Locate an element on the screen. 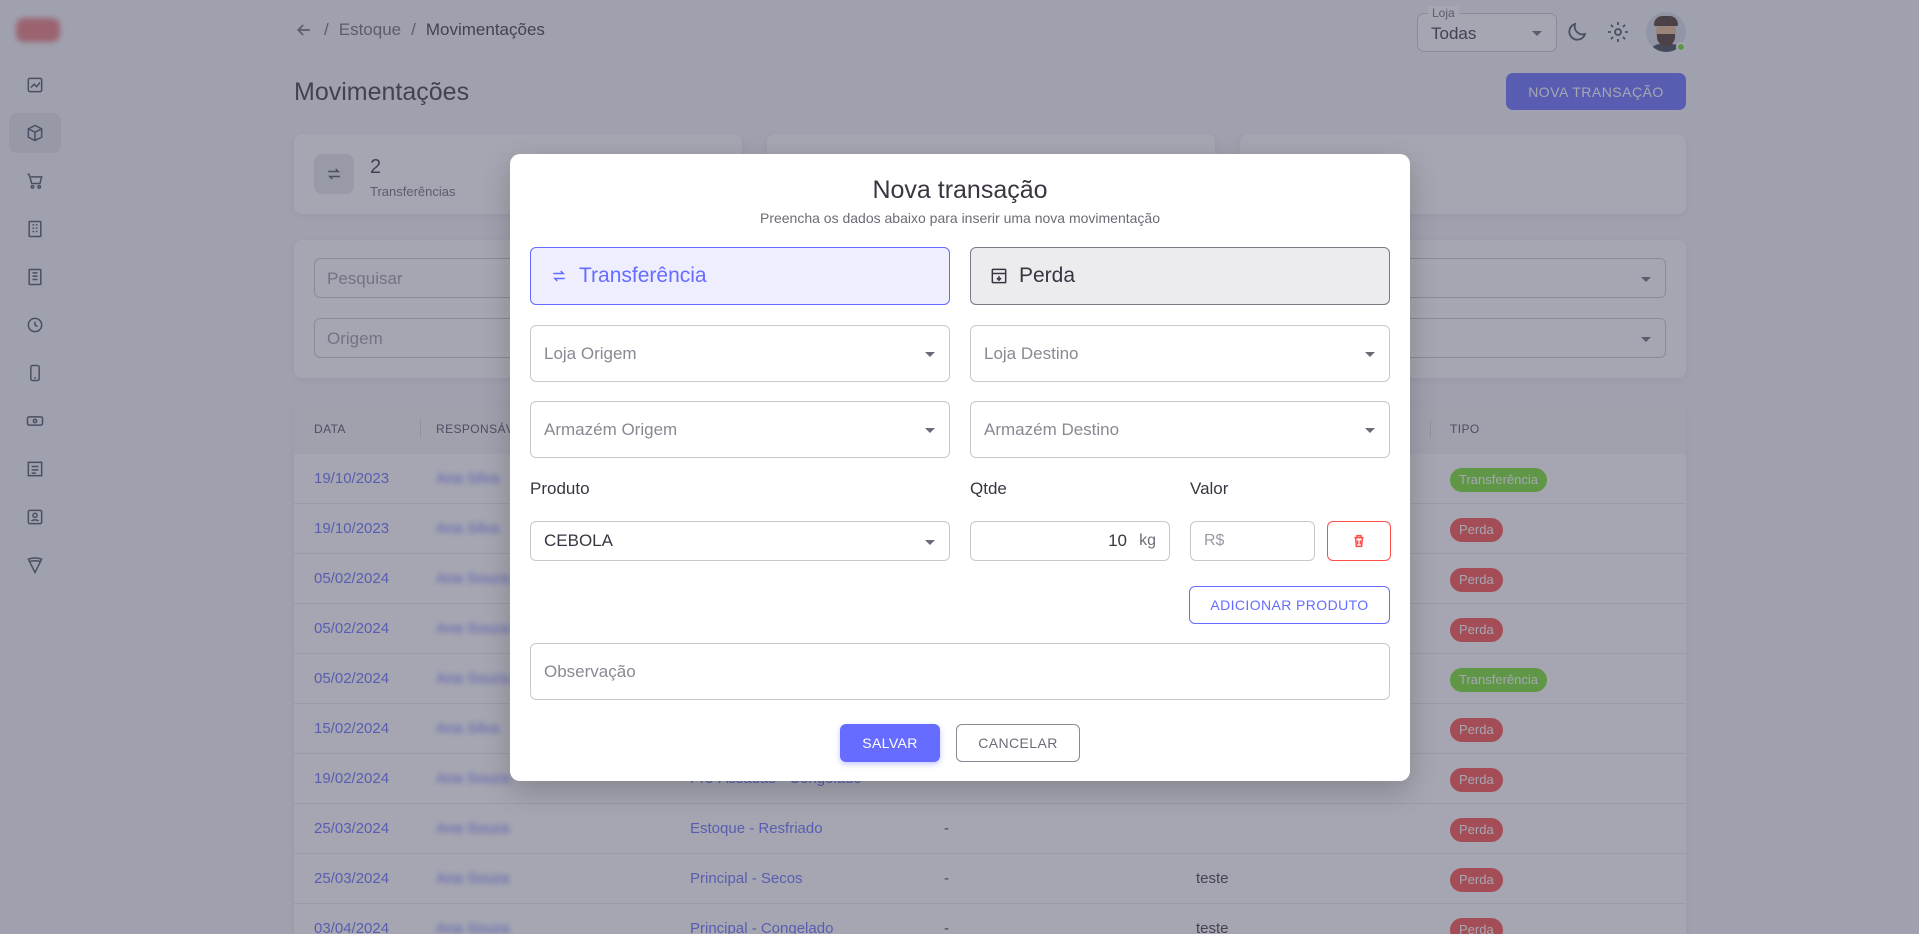  type-transfer-label: Transferência is located at coordinates (643, 275).